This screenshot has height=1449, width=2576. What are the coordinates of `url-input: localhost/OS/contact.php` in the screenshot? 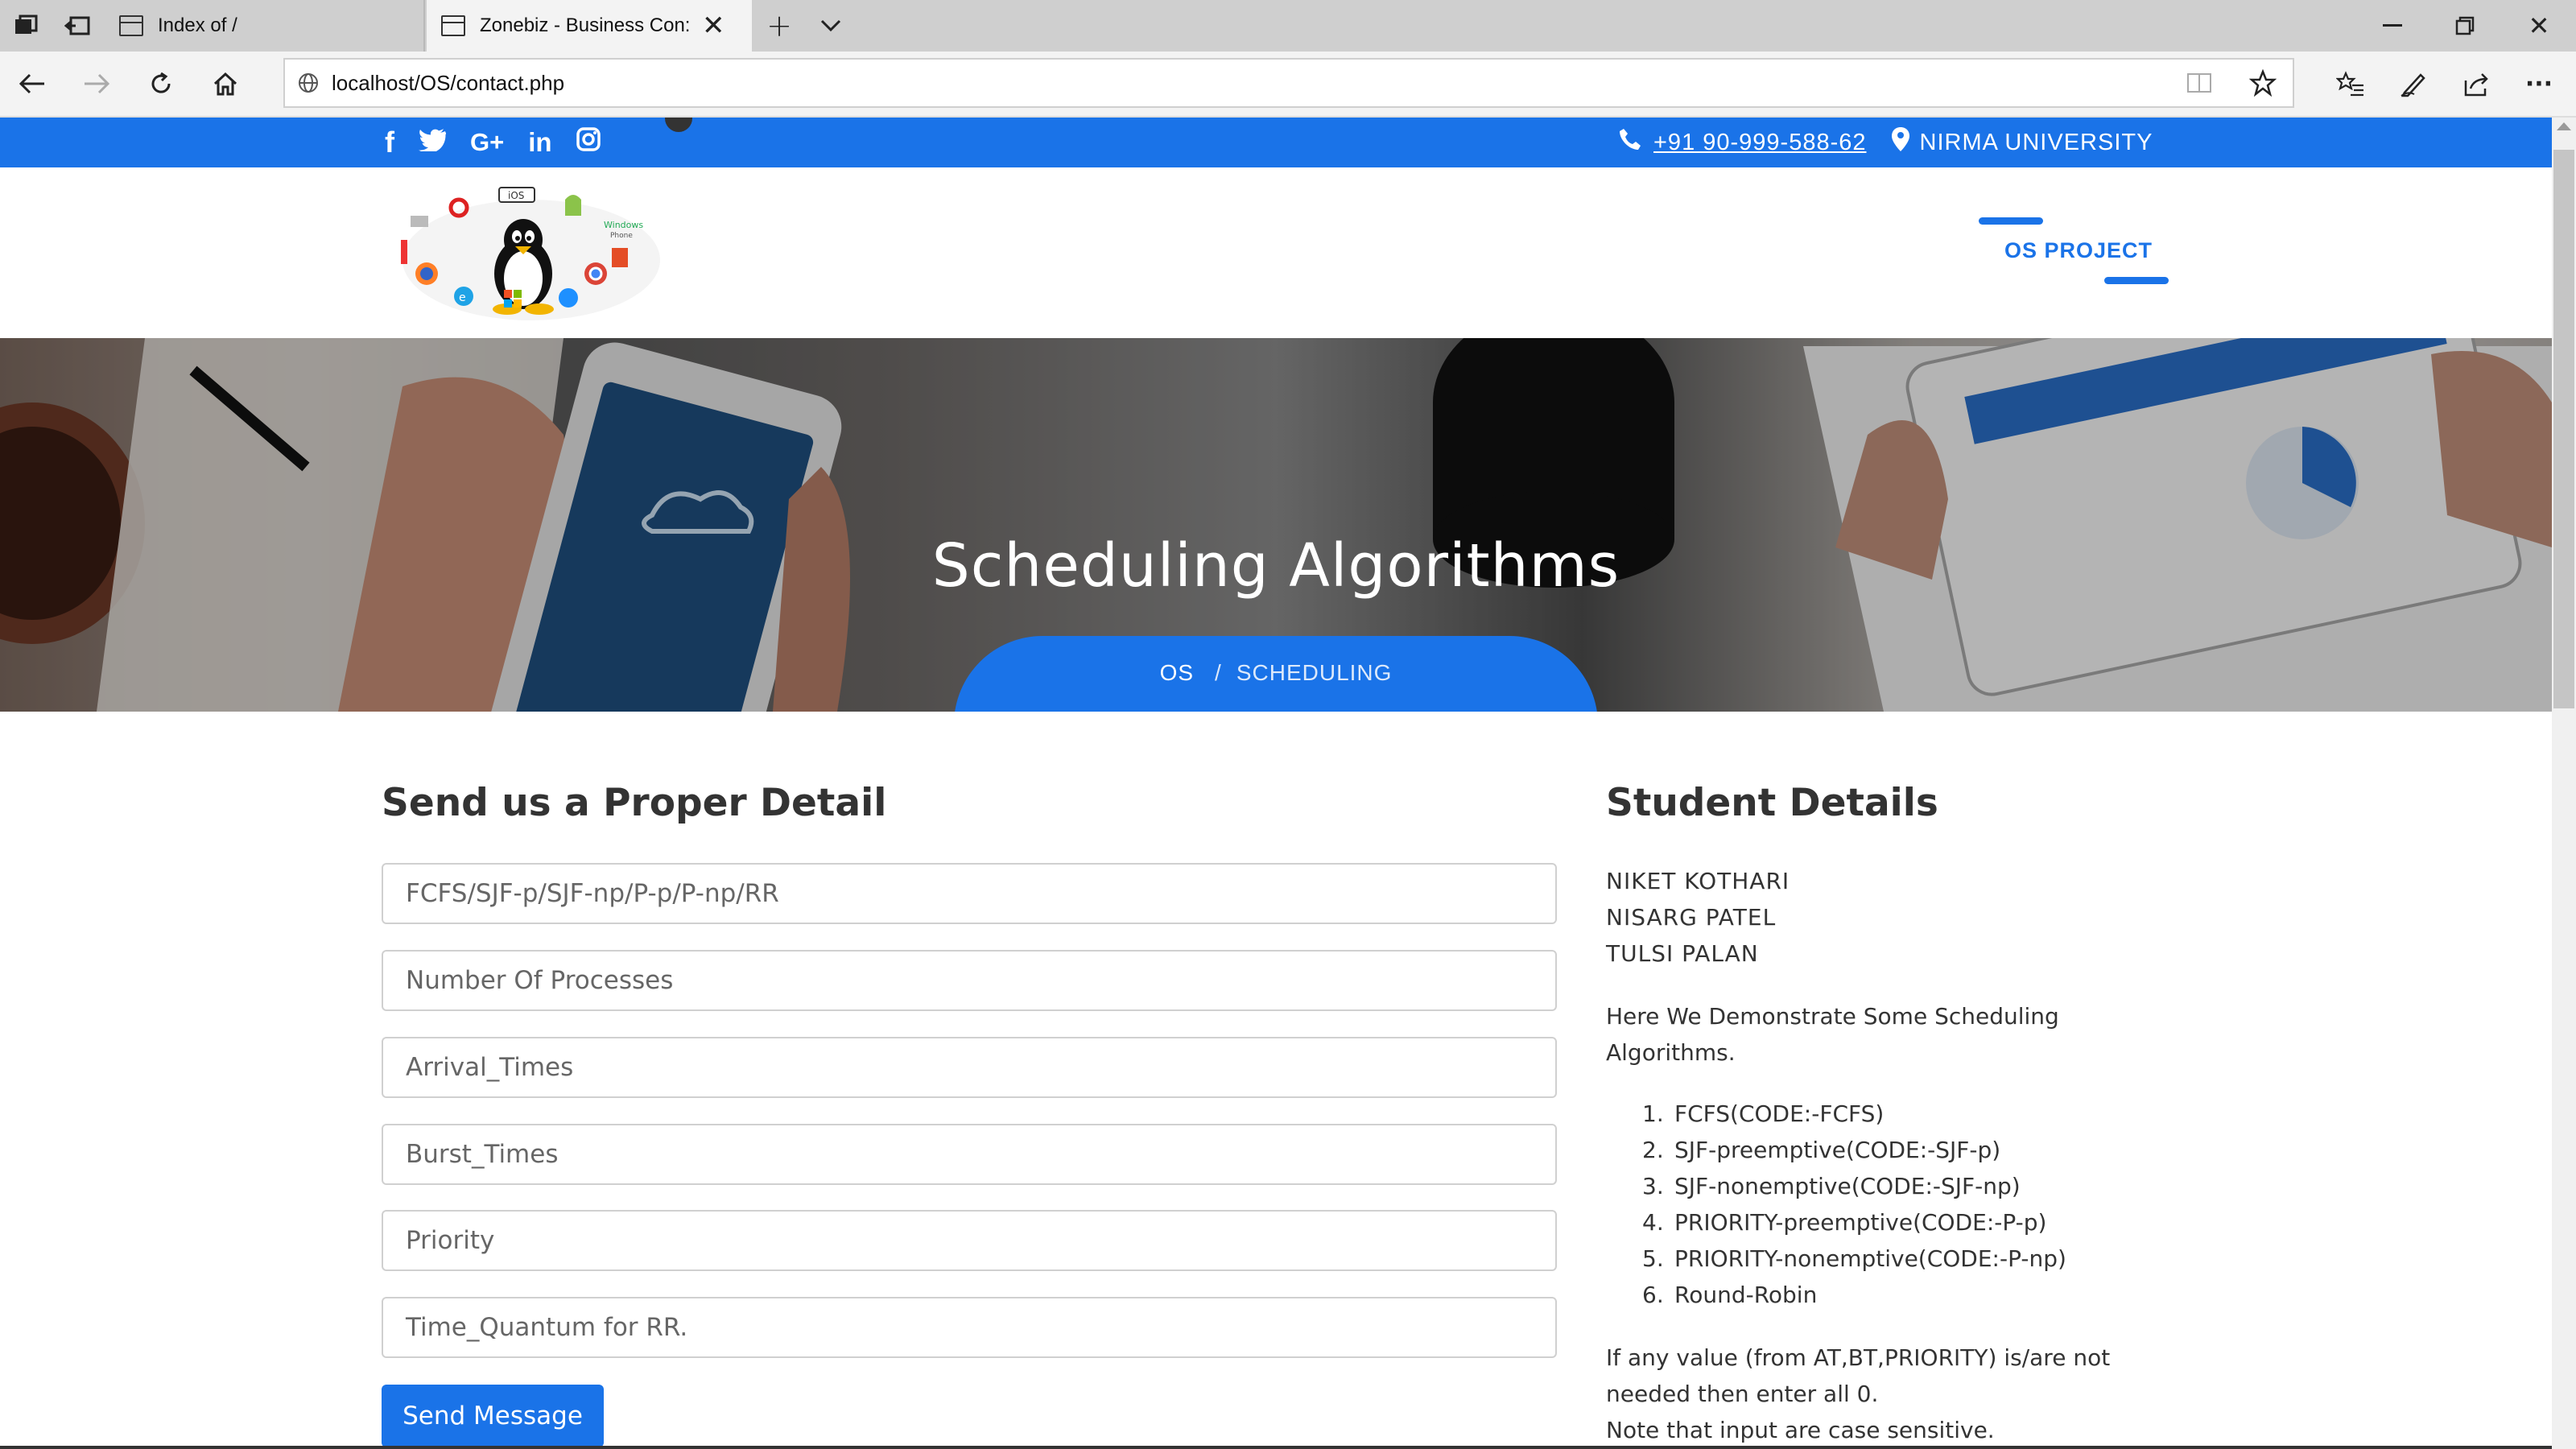 It's located at (1288, 83).